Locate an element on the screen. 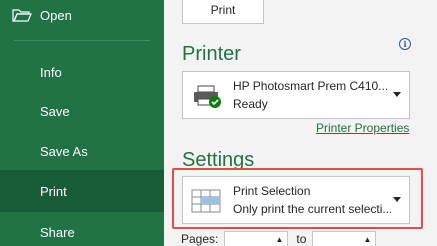 Image resolution: width=437 pixels, height=246 pixels. folder-open-icon is located at coordinates (22, 15).